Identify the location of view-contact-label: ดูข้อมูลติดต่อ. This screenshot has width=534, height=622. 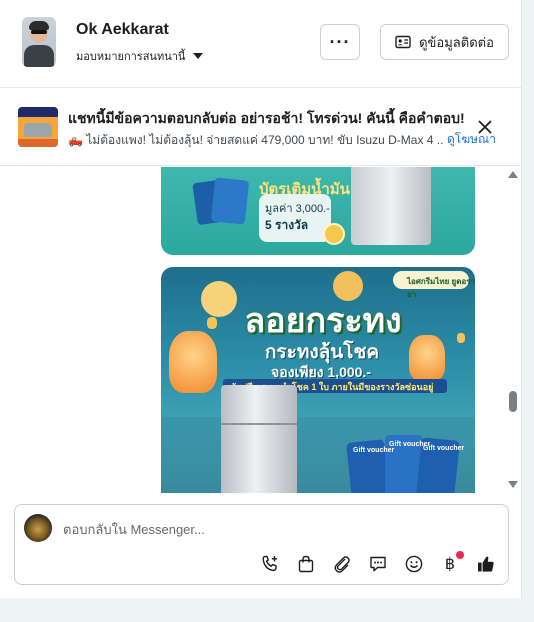
(456, 42).